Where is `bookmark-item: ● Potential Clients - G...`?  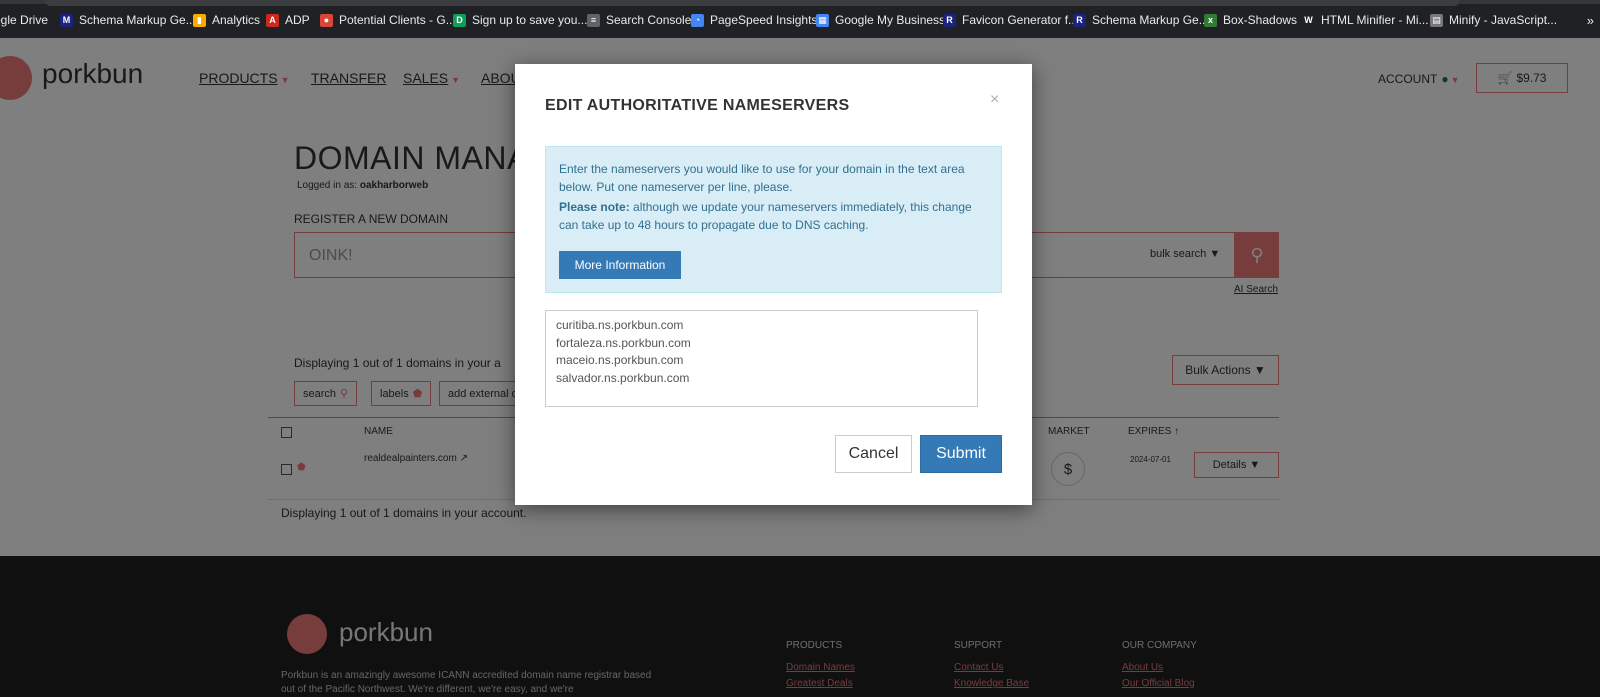 bookmark-item: ● Potential Clients - G... is located at coordinates (388, 20).